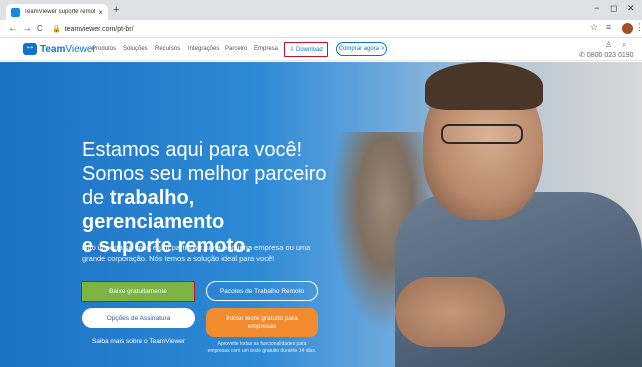 The width and height of the screenshot is (642, 367). What do you see at coordinates (68, 49) in the screenshot?
I see `logo-text: TeamViewer` at bounding box center [68, 49].